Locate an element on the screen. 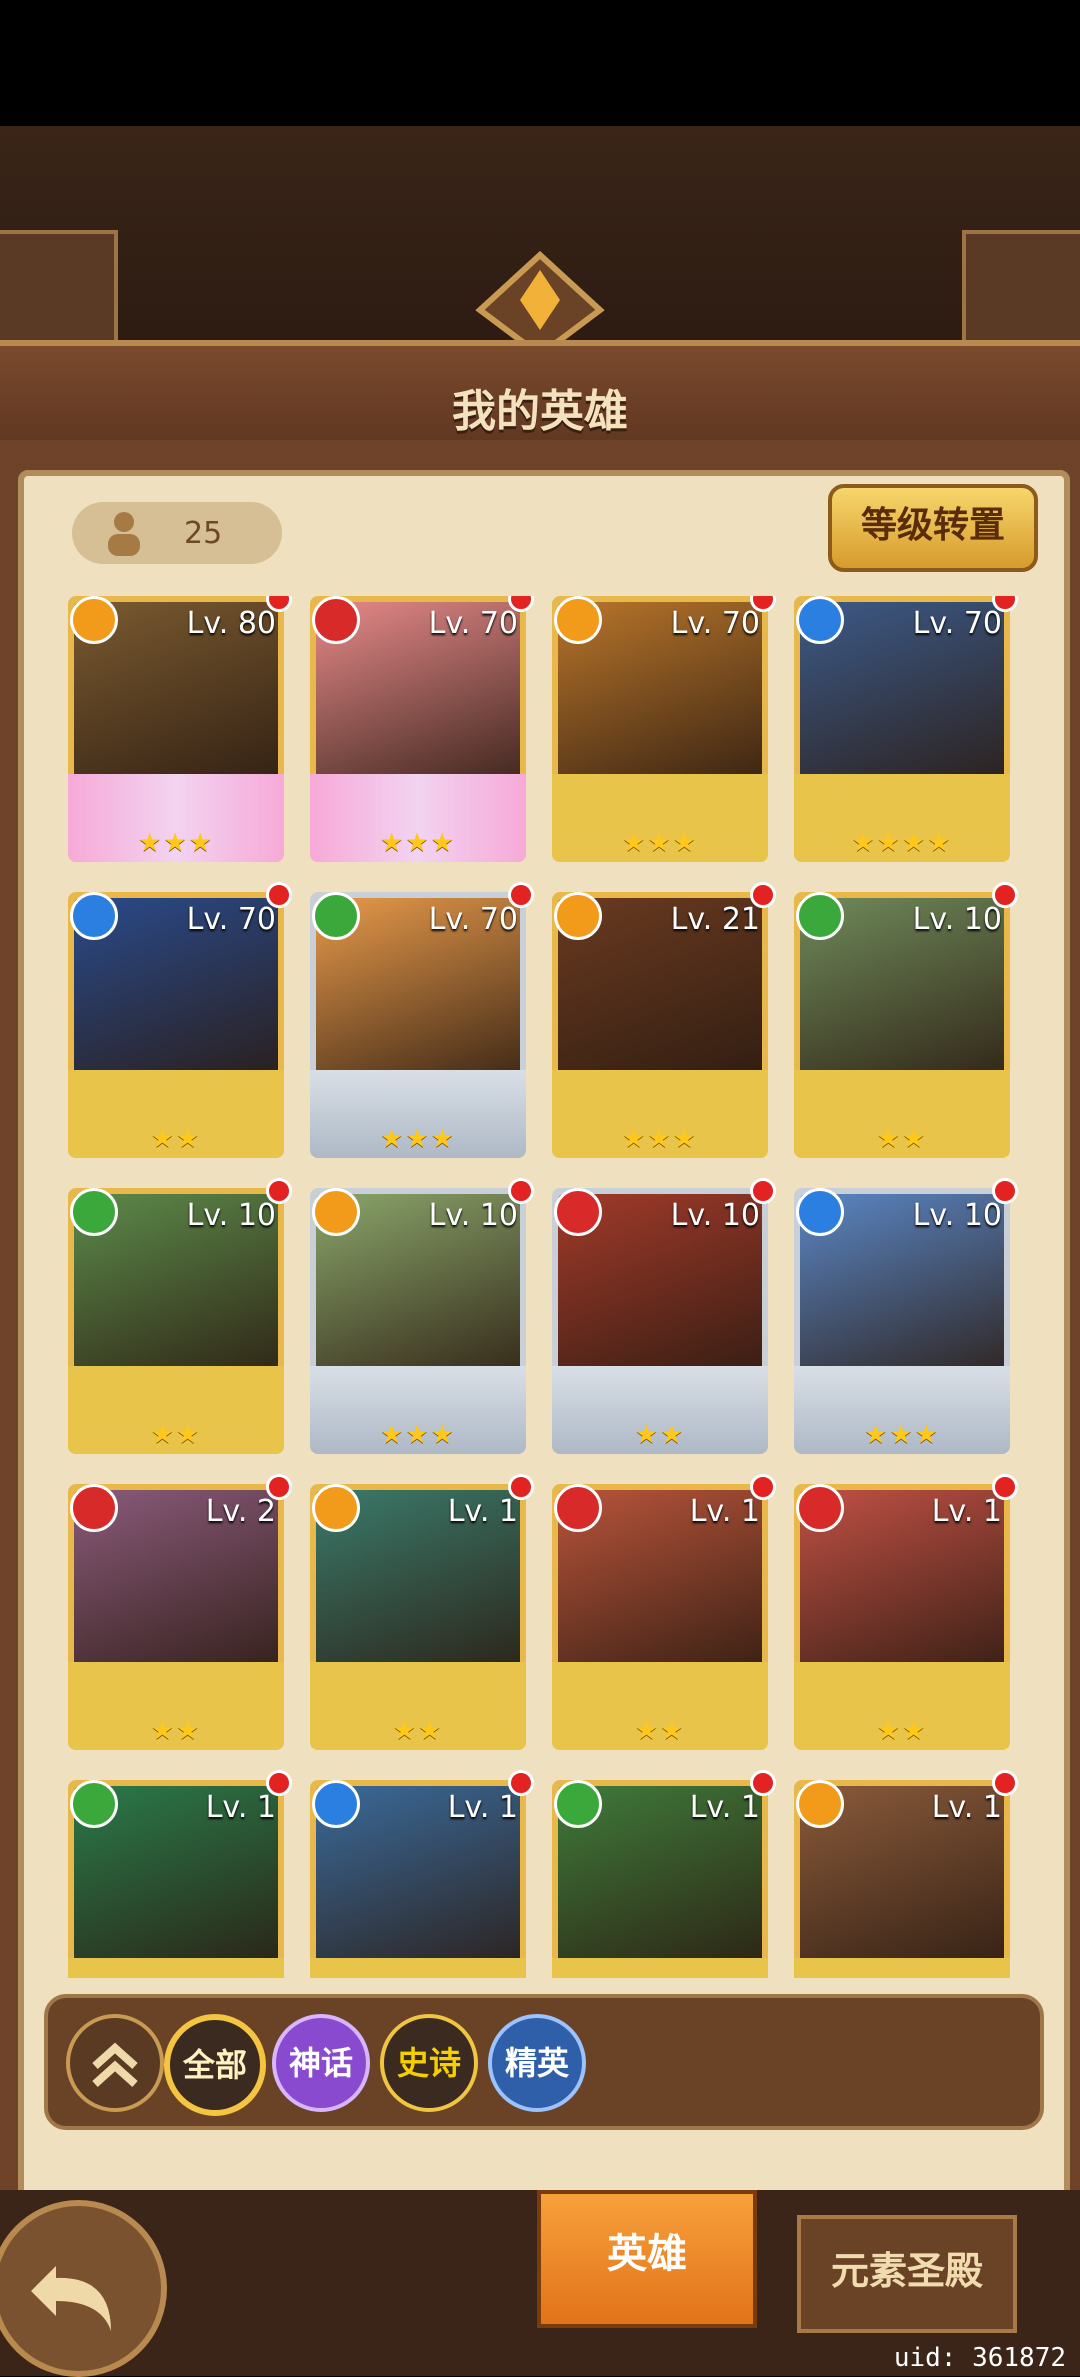 This screenshot has width=1080, height=2377. double-chevron-up-icon is located at coordinates (115, 2064).